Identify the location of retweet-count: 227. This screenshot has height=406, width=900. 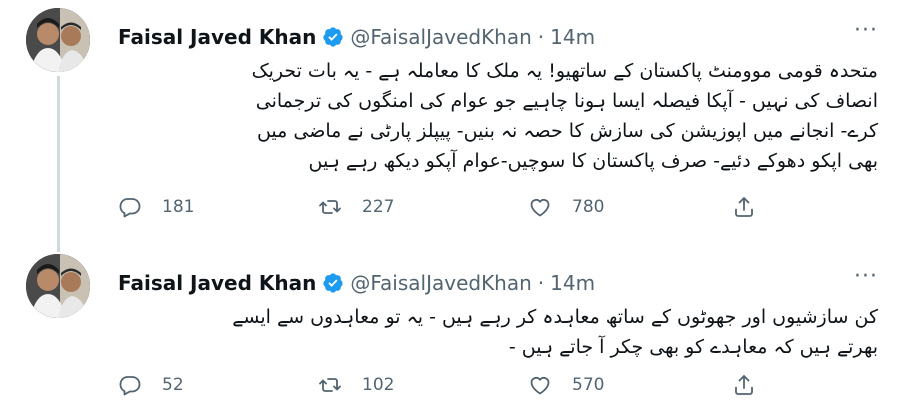
(378, 207).